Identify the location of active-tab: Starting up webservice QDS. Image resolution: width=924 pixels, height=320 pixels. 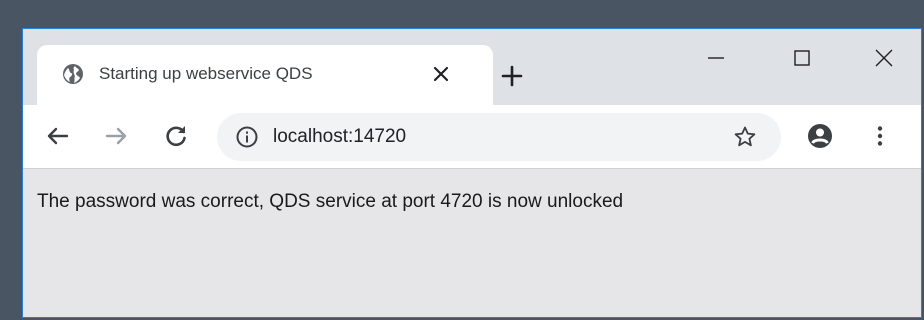
(265, 75).